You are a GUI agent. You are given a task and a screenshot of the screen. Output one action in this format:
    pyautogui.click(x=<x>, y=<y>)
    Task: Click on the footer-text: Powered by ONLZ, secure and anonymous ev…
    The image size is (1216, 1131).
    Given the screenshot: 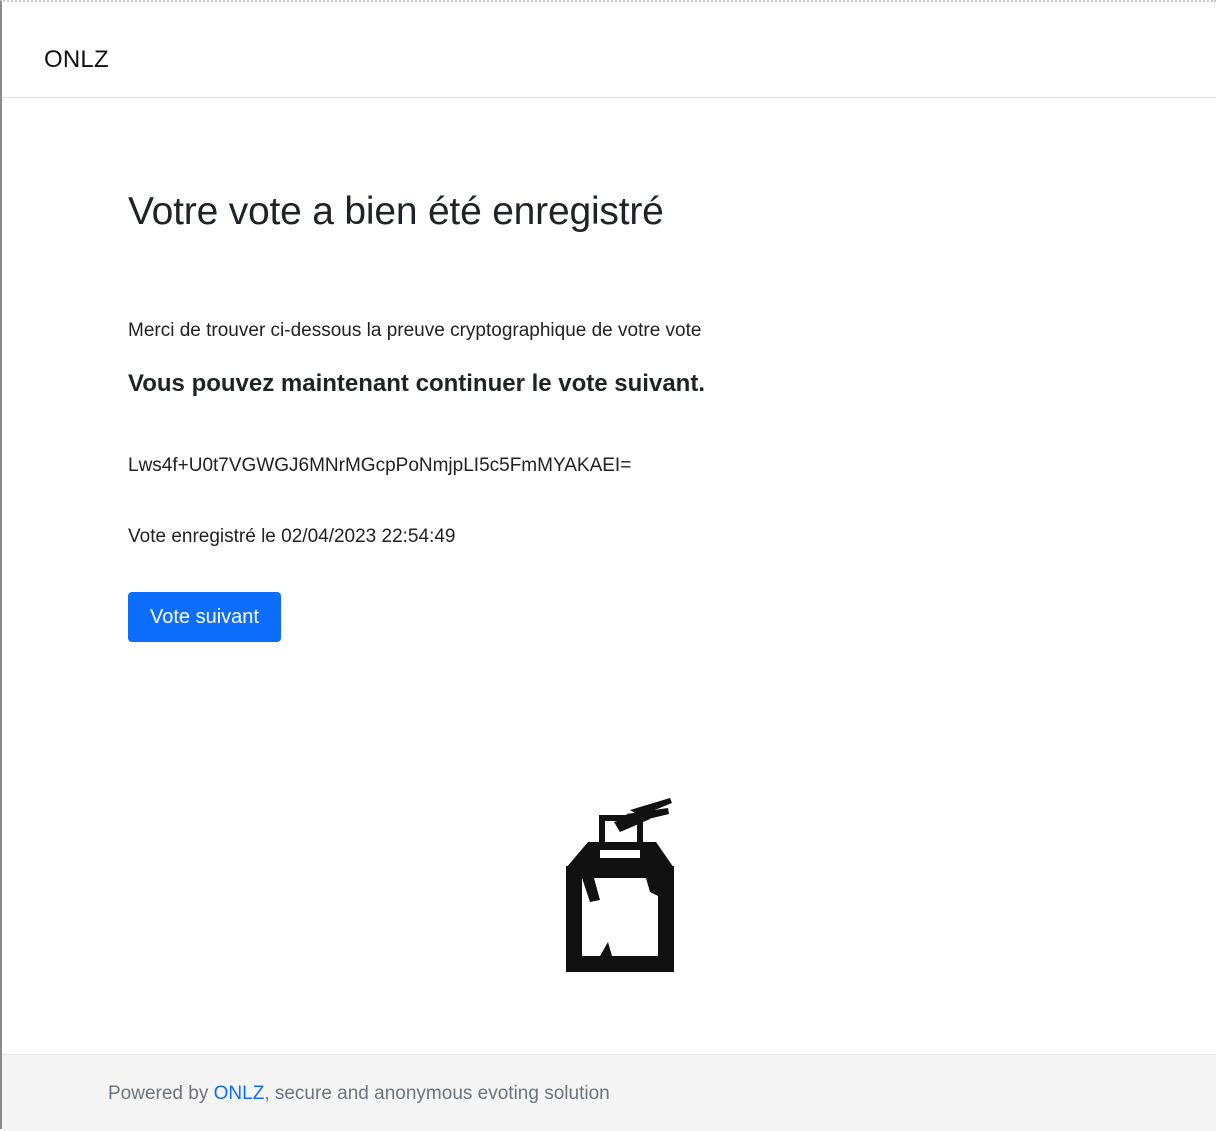 What is the action you would take?
    pyautogui.click(x=359, y=1094)
    